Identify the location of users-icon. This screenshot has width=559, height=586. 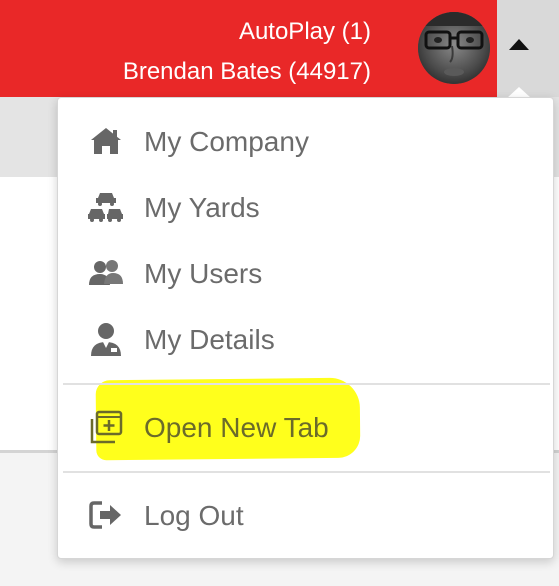
(106, 273).